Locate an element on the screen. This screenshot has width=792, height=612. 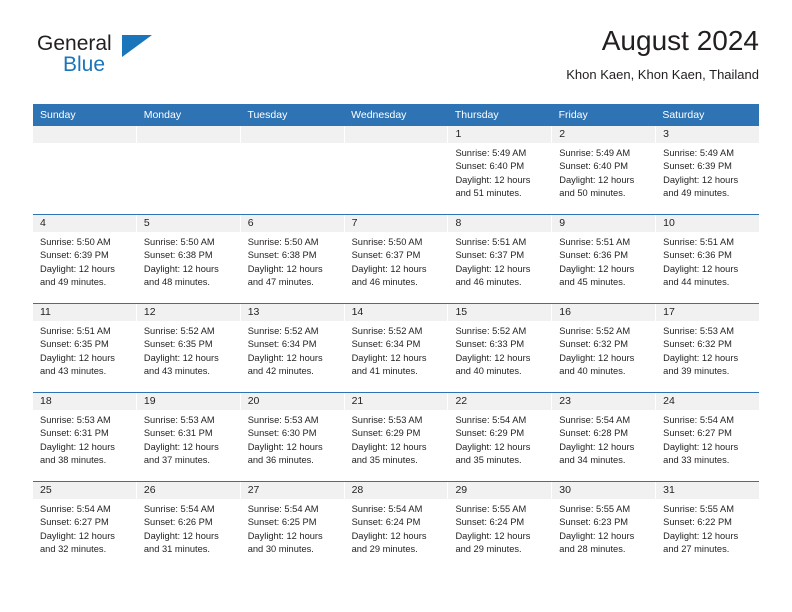
day-number: 1 is located at coordinates (500, 134).